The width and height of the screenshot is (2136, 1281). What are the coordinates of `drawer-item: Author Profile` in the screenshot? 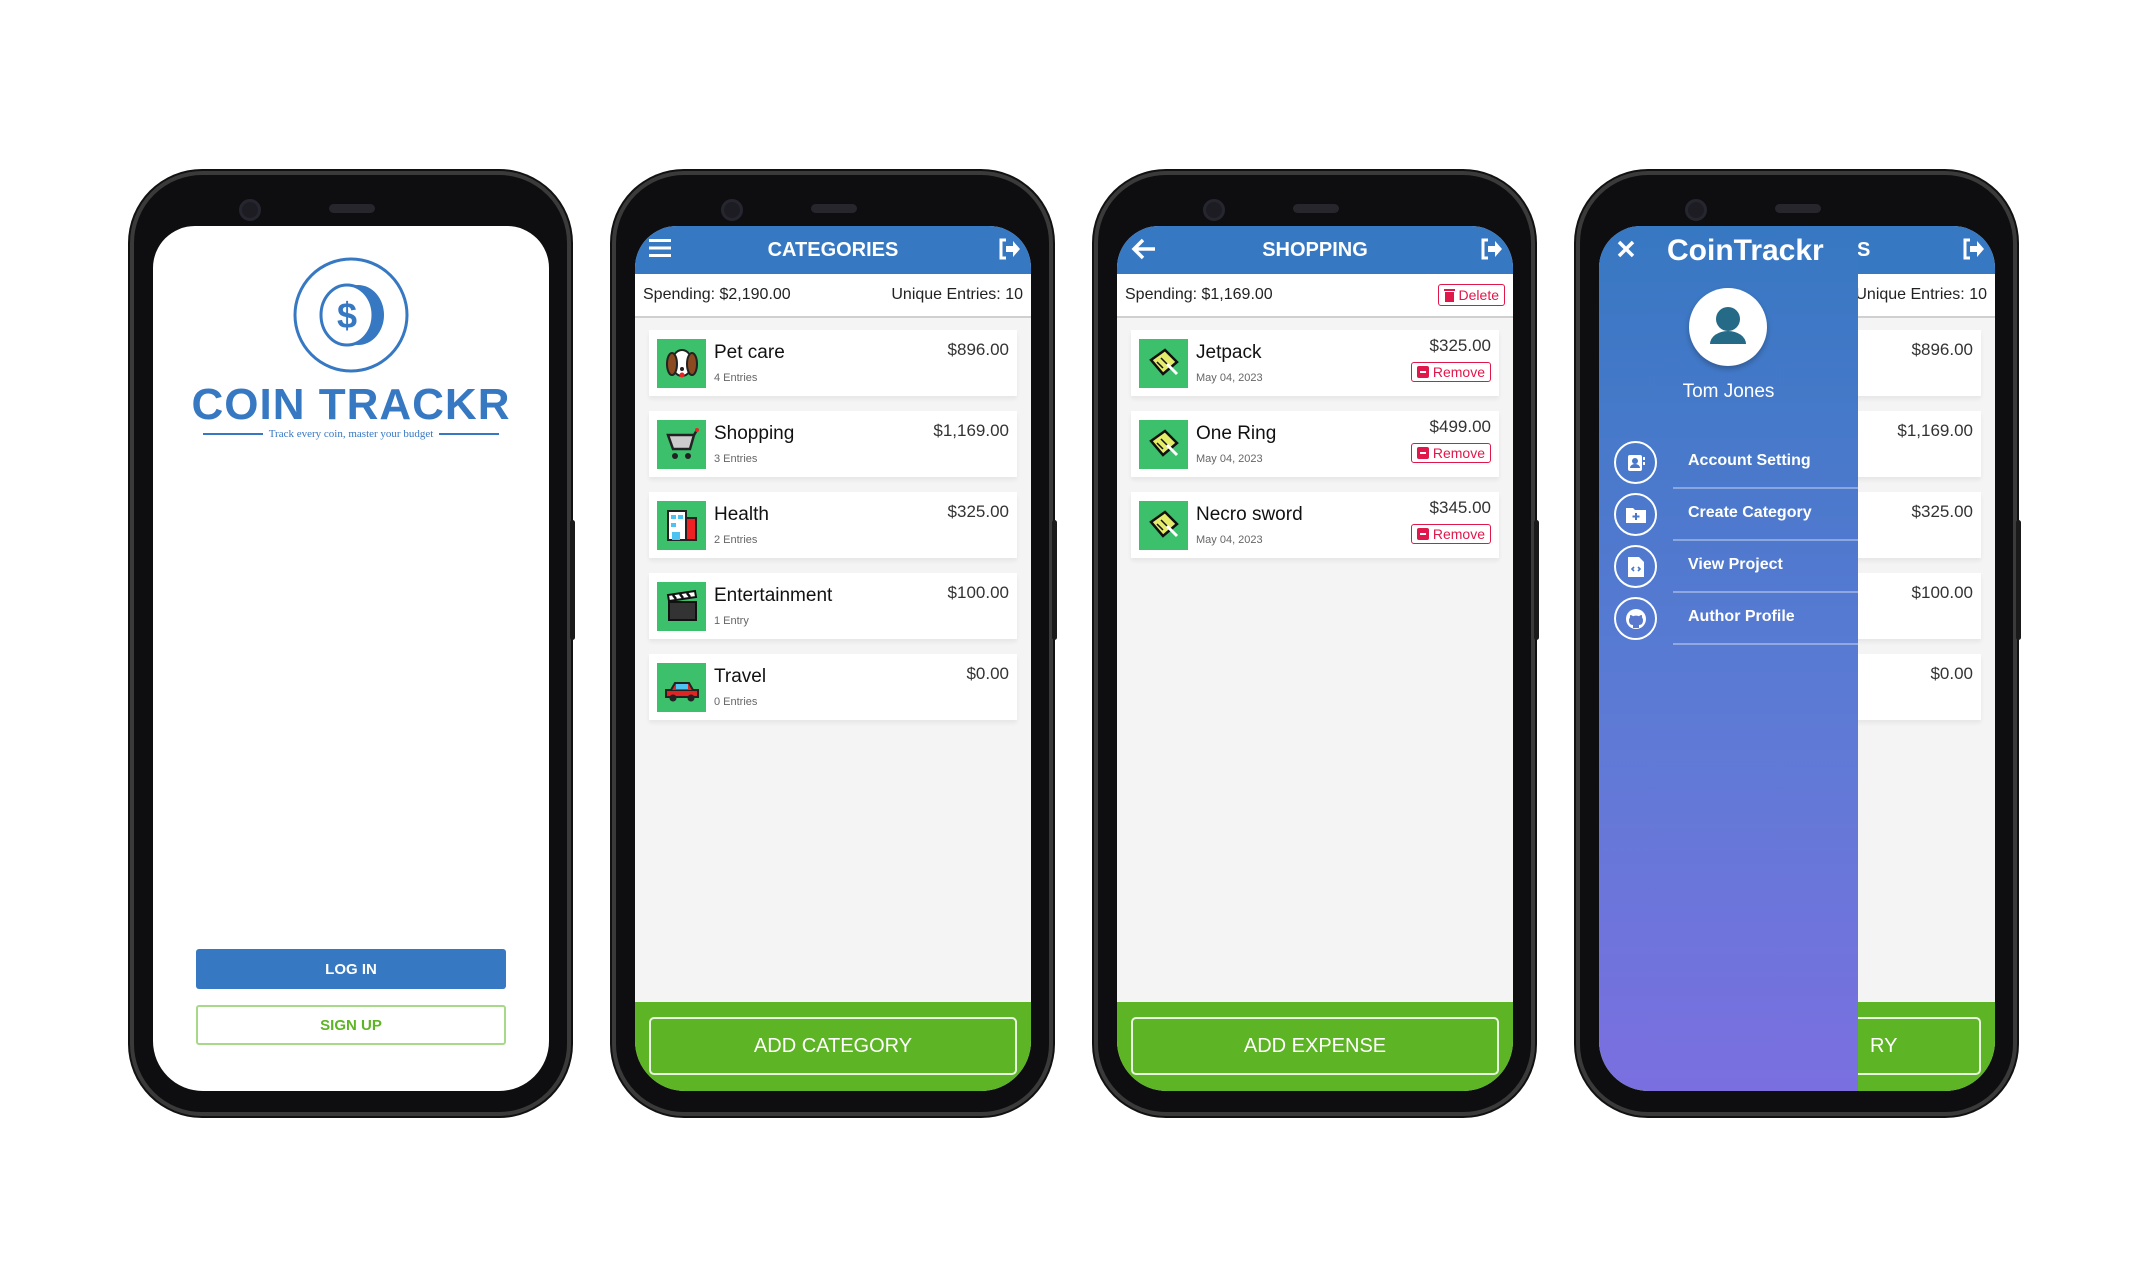 It's located at (1728, 619).